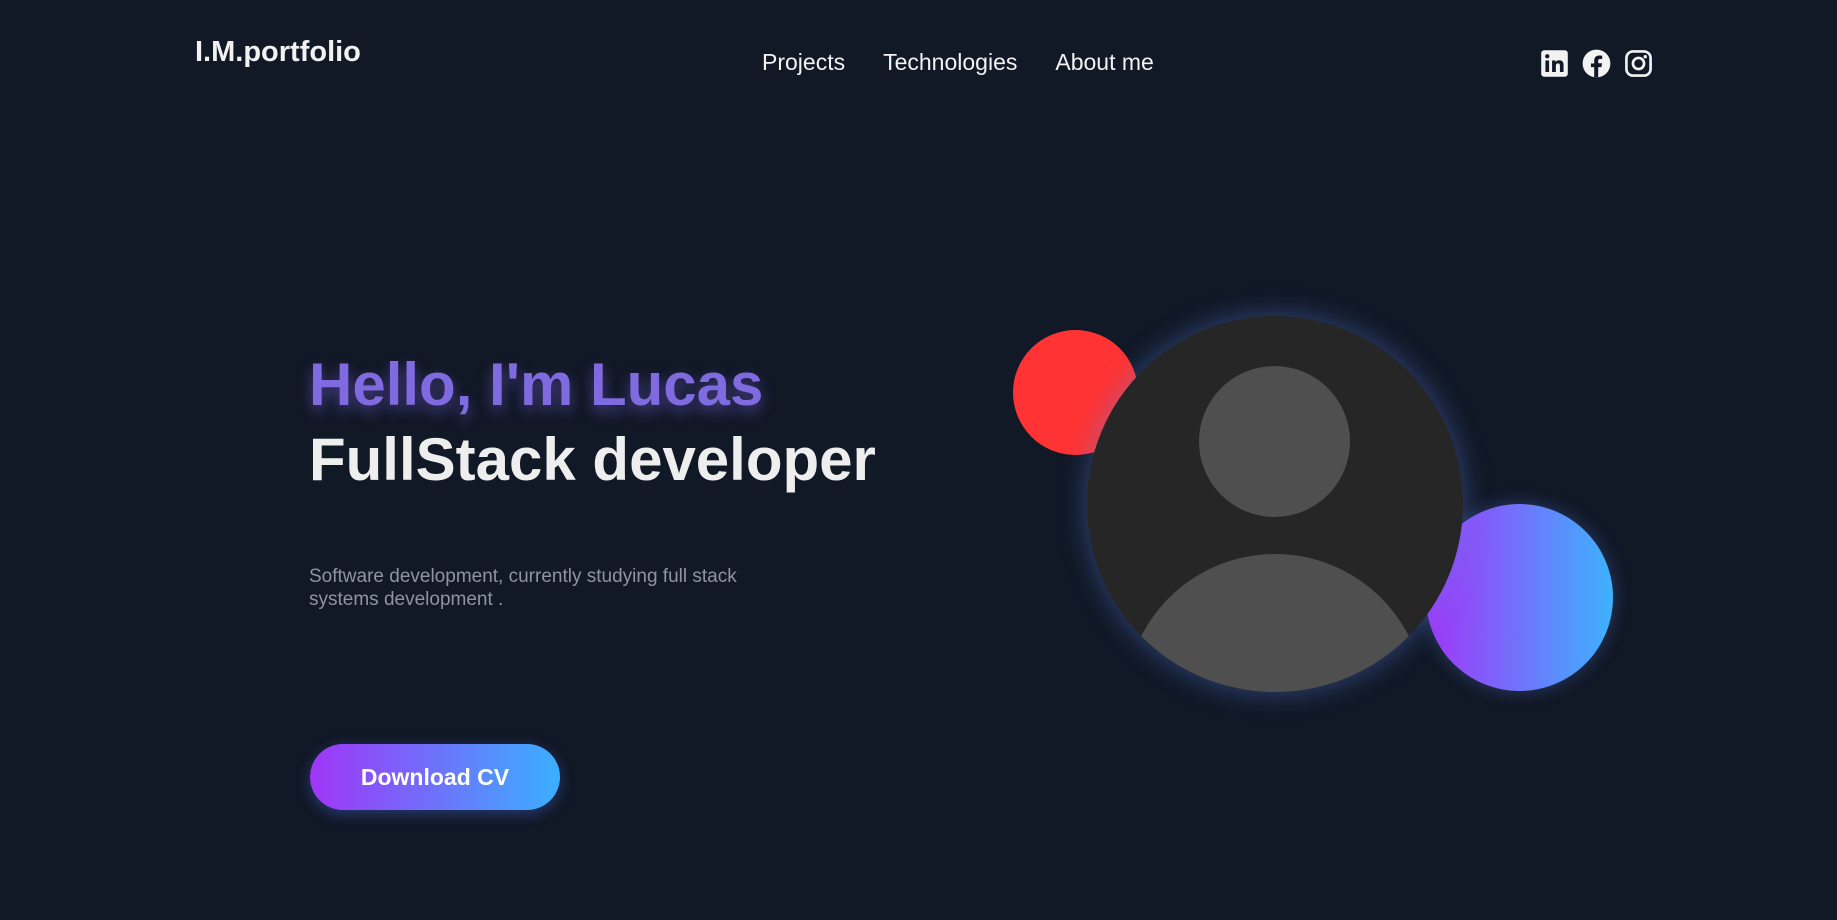 This screenshot has width=1837, height=920. What do you see at coordinates (536, 384) in the screenshot?
I see `hero-greeting: Hello, I'm Lucas` at bounding box center [536, 384].